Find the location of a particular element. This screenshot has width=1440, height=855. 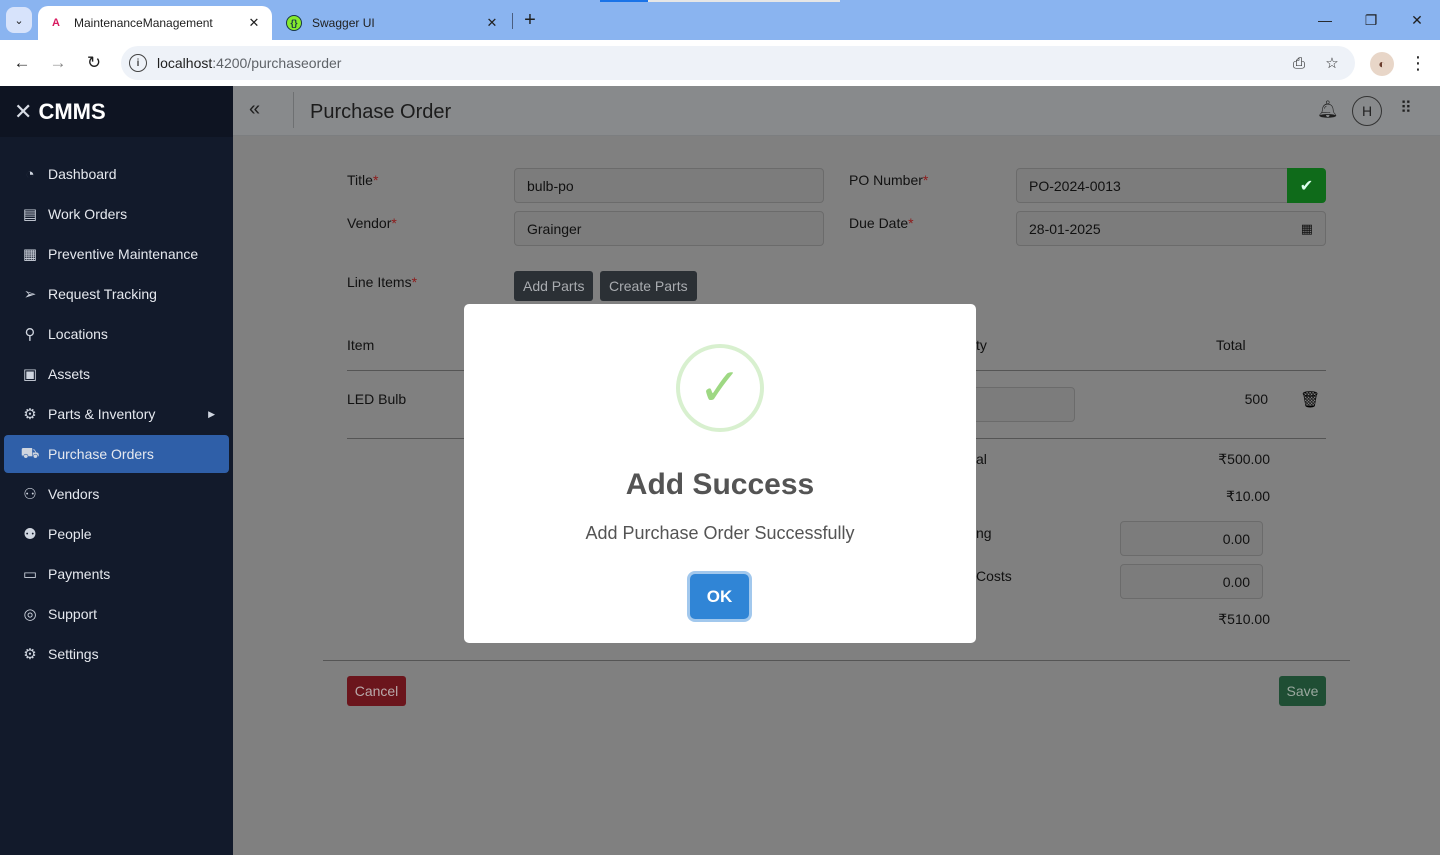

grand-total-value: ₹510.00 is located at coordinates (1244, 619).